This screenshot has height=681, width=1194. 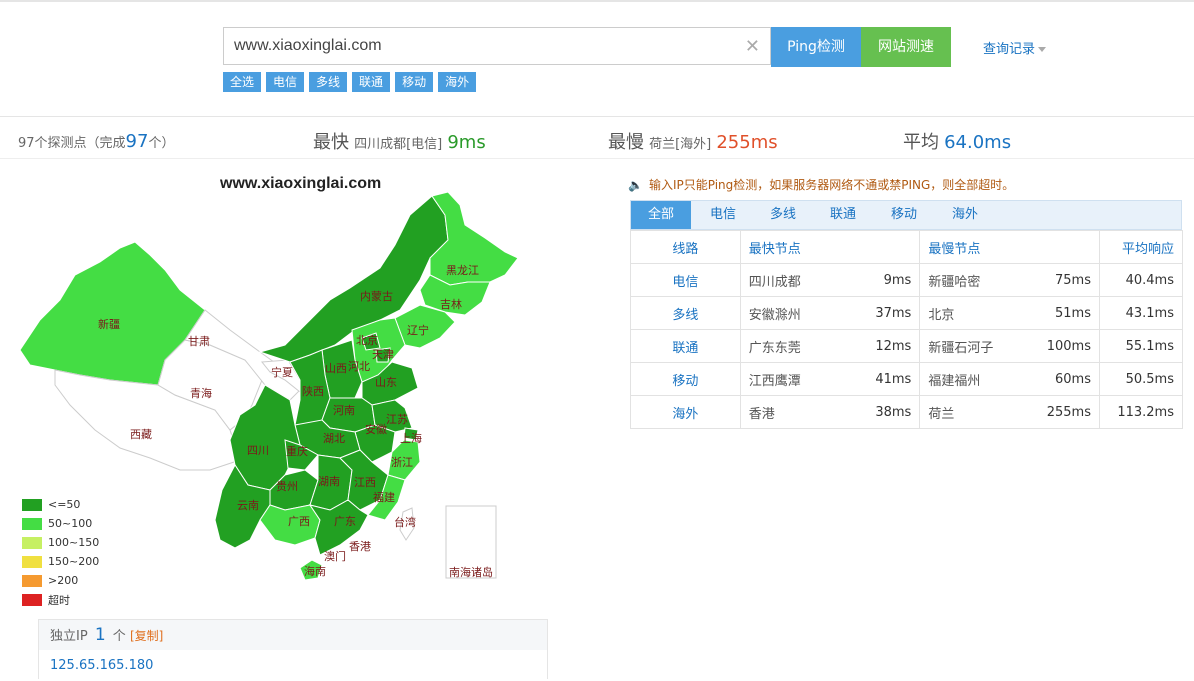 I want to click on label-south-china-sea: 南海诸岛, so click(x=471, y=572).